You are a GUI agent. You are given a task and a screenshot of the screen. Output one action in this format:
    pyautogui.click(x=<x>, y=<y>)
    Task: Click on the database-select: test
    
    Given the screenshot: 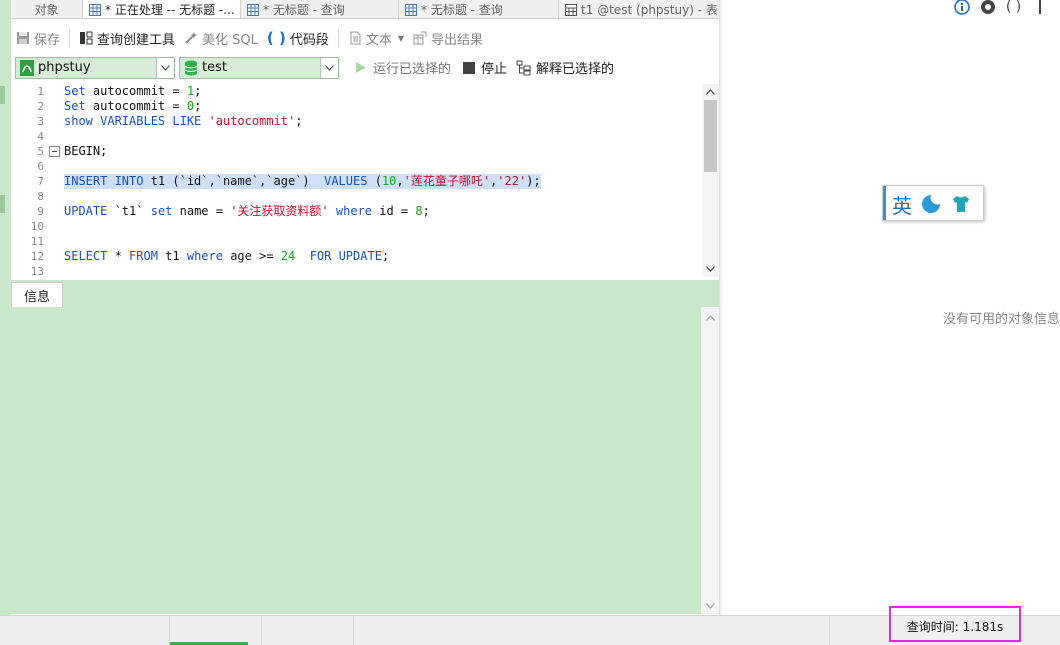 What is the action you would take?
    pyautogui.click(x=259, y=67)
    